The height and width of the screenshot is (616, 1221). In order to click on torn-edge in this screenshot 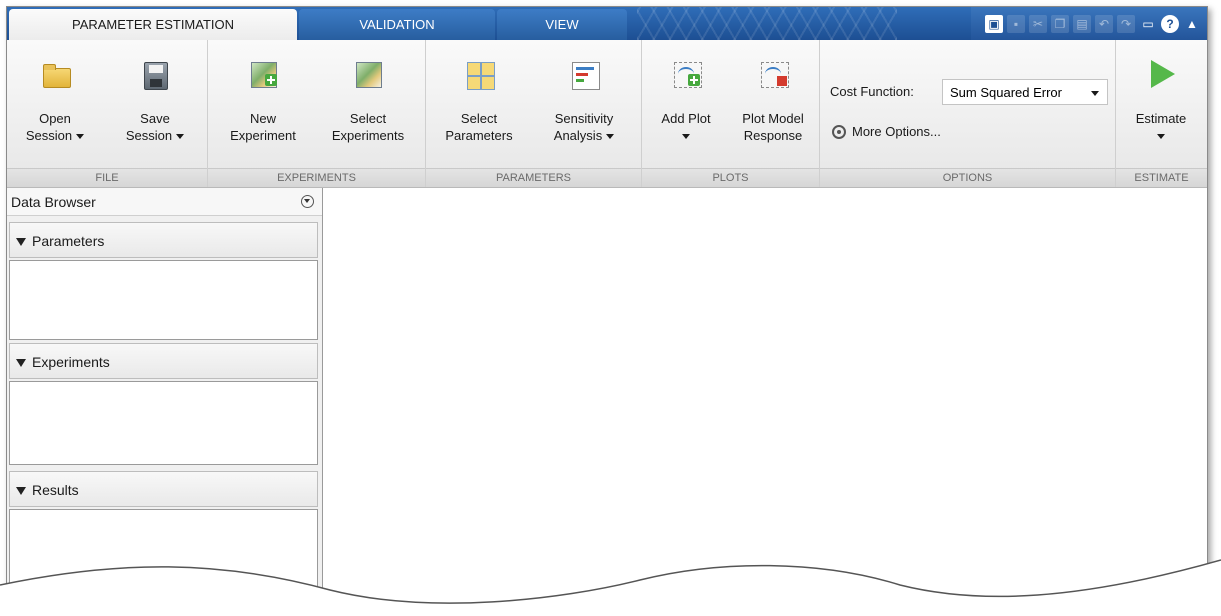, I will do `click(610, 587)`.